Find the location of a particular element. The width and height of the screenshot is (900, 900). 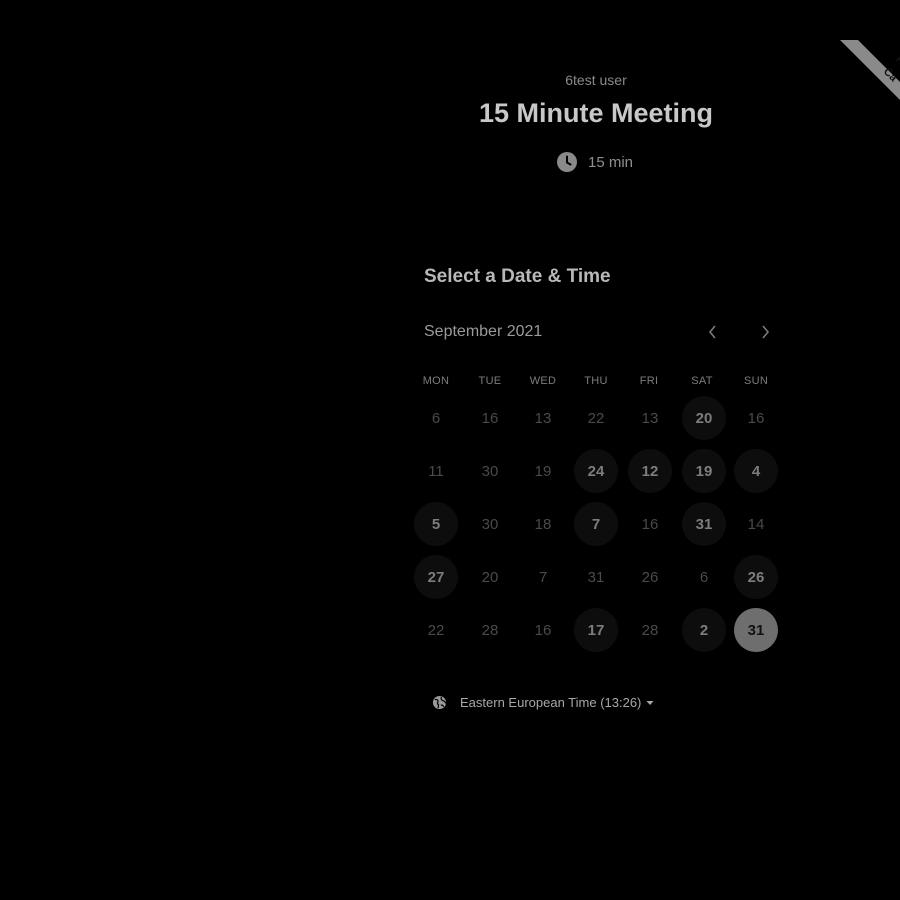

ribbon-text-line-1: P is located at coordinates (896, 61).